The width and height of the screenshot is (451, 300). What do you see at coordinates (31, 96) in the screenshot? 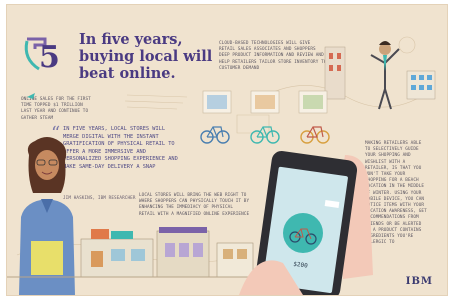
I see `bird-icon` at bounding box center [31, 96].